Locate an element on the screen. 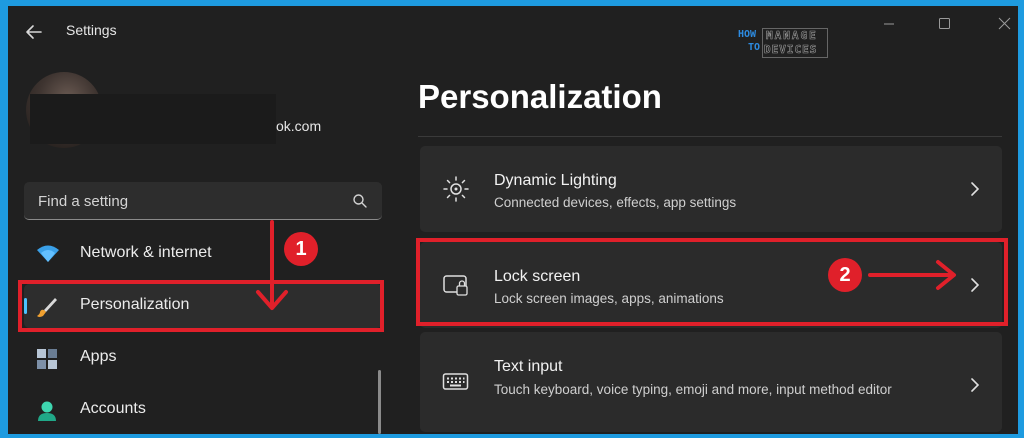  annotation-arrows is located at coordinates (606, 265).